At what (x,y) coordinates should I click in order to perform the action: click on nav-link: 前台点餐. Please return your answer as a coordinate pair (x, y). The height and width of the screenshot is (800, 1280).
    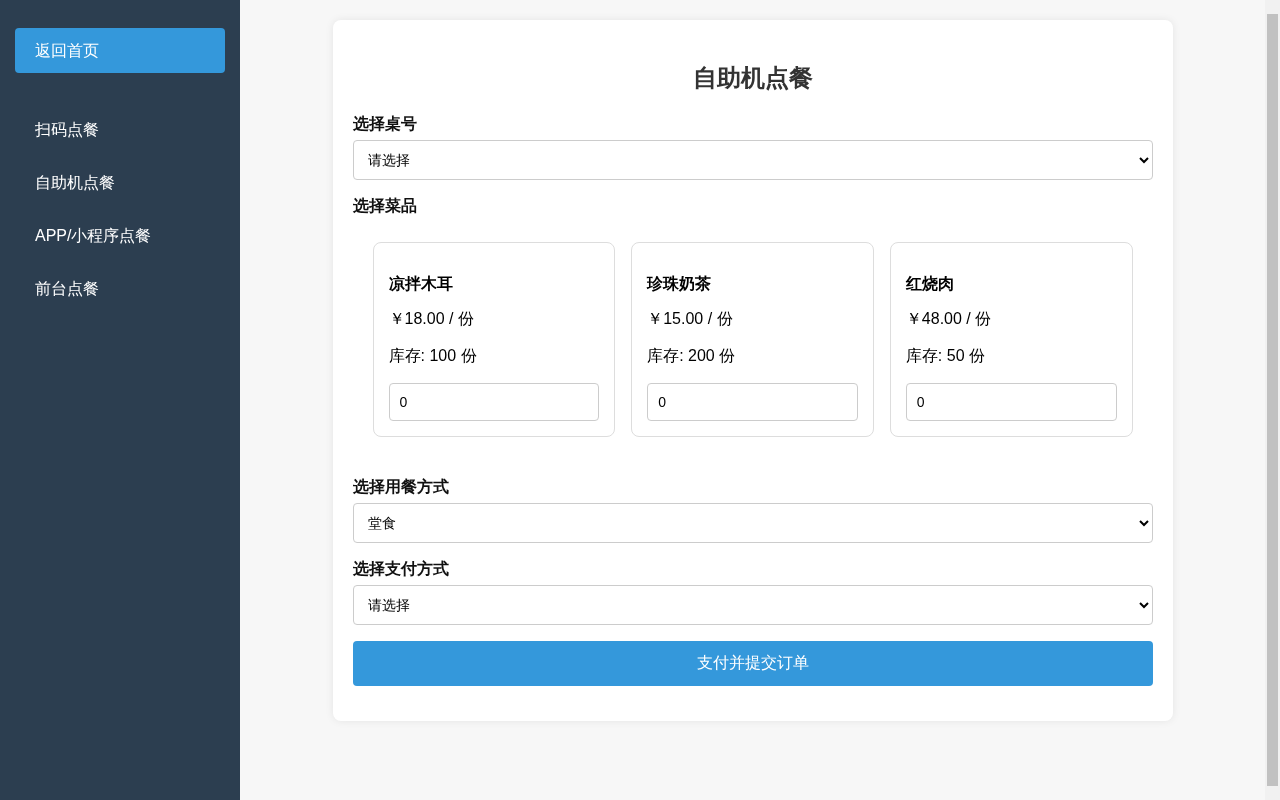
    Looking at the image, I should click on (120, 288).